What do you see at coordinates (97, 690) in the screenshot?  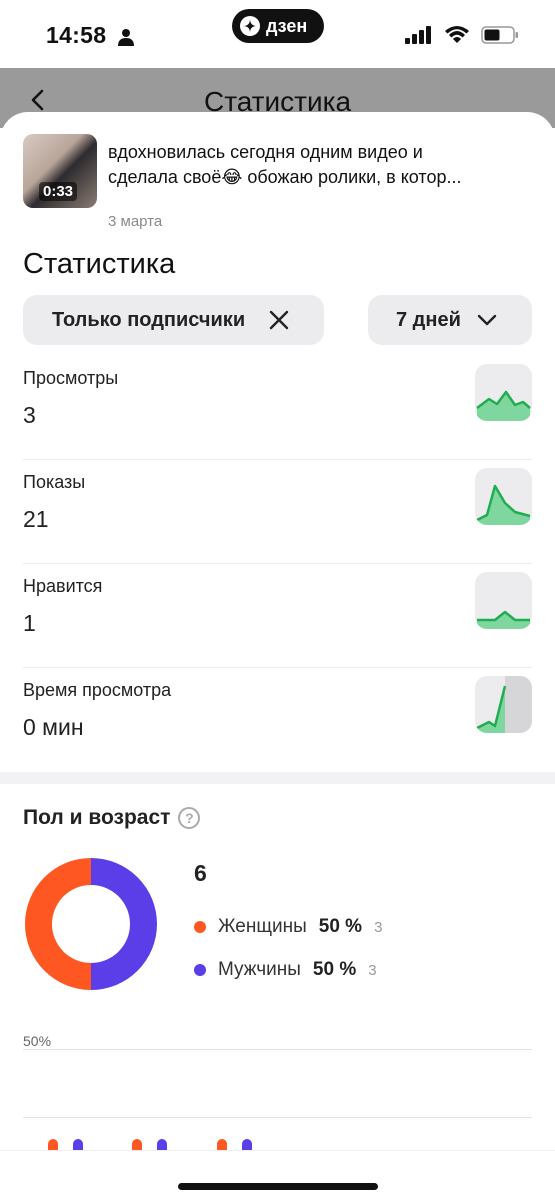 I see `metric-label: Время просмотра` at bounding box center [97, 690].